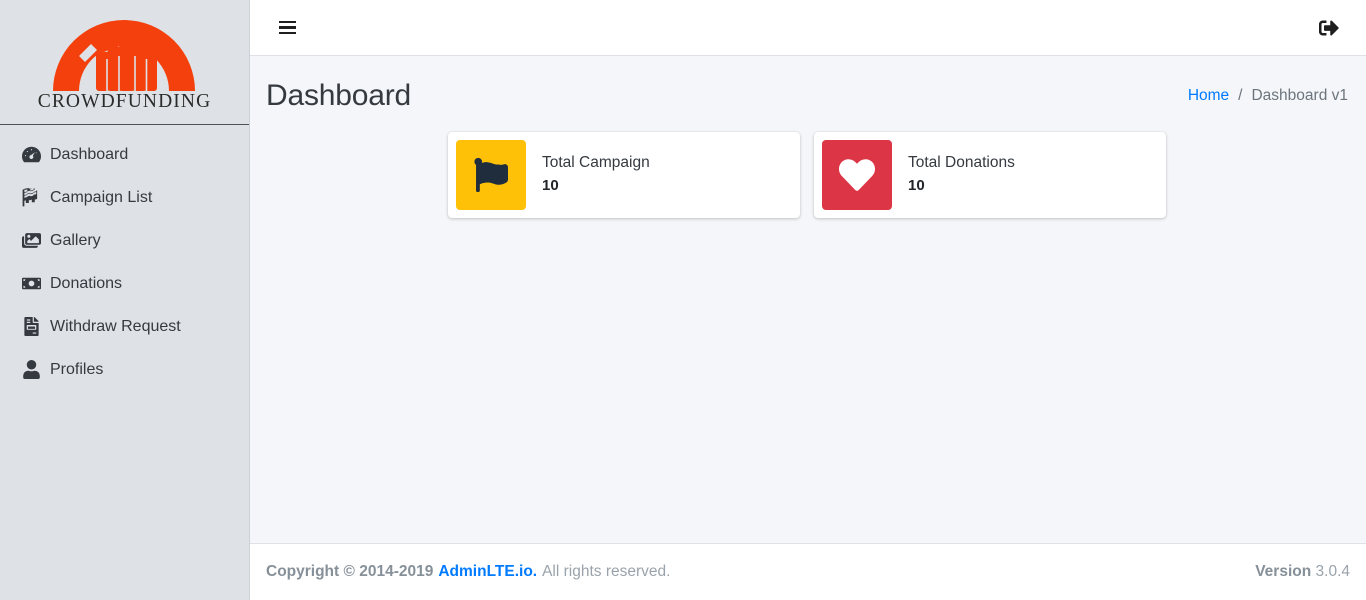  Describe the element at coordinates (115, 326) in the screenshot. I see `sidebar-item-label: Withdraw Request` at that location.